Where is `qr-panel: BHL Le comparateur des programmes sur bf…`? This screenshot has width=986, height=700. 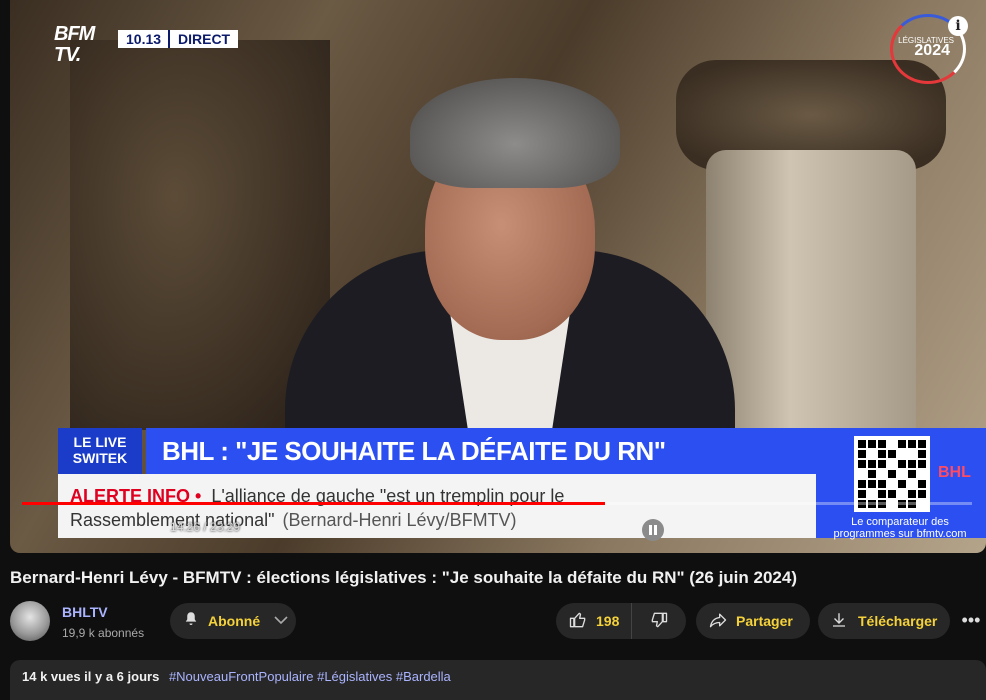
qr-panel: BHL Le comparateur des programmes sur bf… is located at coordinates (901, 484).